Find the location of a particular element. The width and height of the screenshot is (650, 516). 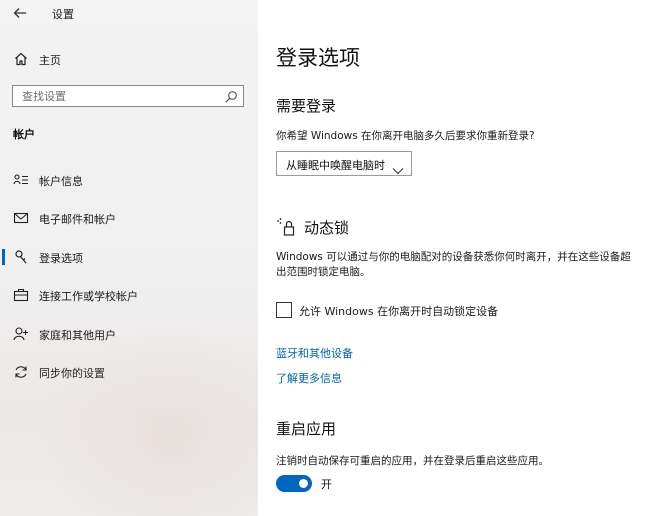

toggle-state-label: 开 is located at coordinates (326, 484).